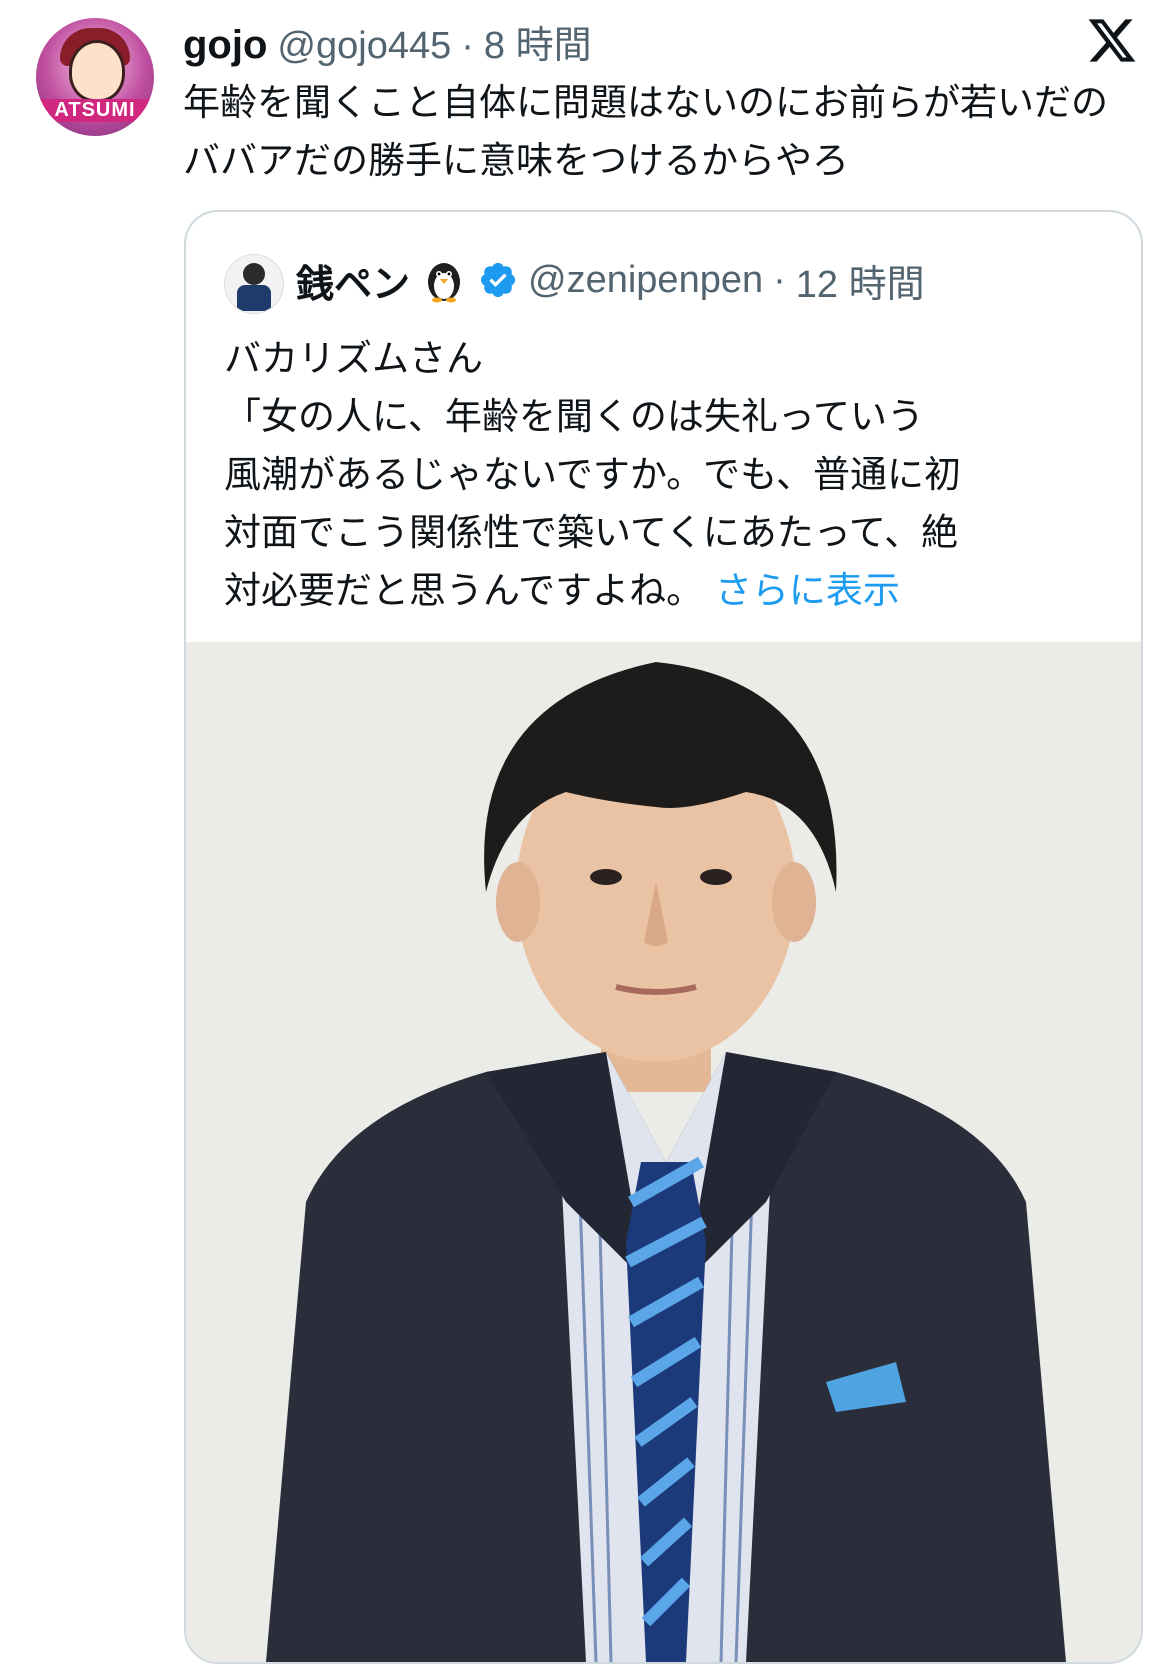  Describe the element at coordinates (593, 474) in the screenshot. I see `quoted-text-line: 風潮があるじゃないですか。でも、普通に初` at that location.